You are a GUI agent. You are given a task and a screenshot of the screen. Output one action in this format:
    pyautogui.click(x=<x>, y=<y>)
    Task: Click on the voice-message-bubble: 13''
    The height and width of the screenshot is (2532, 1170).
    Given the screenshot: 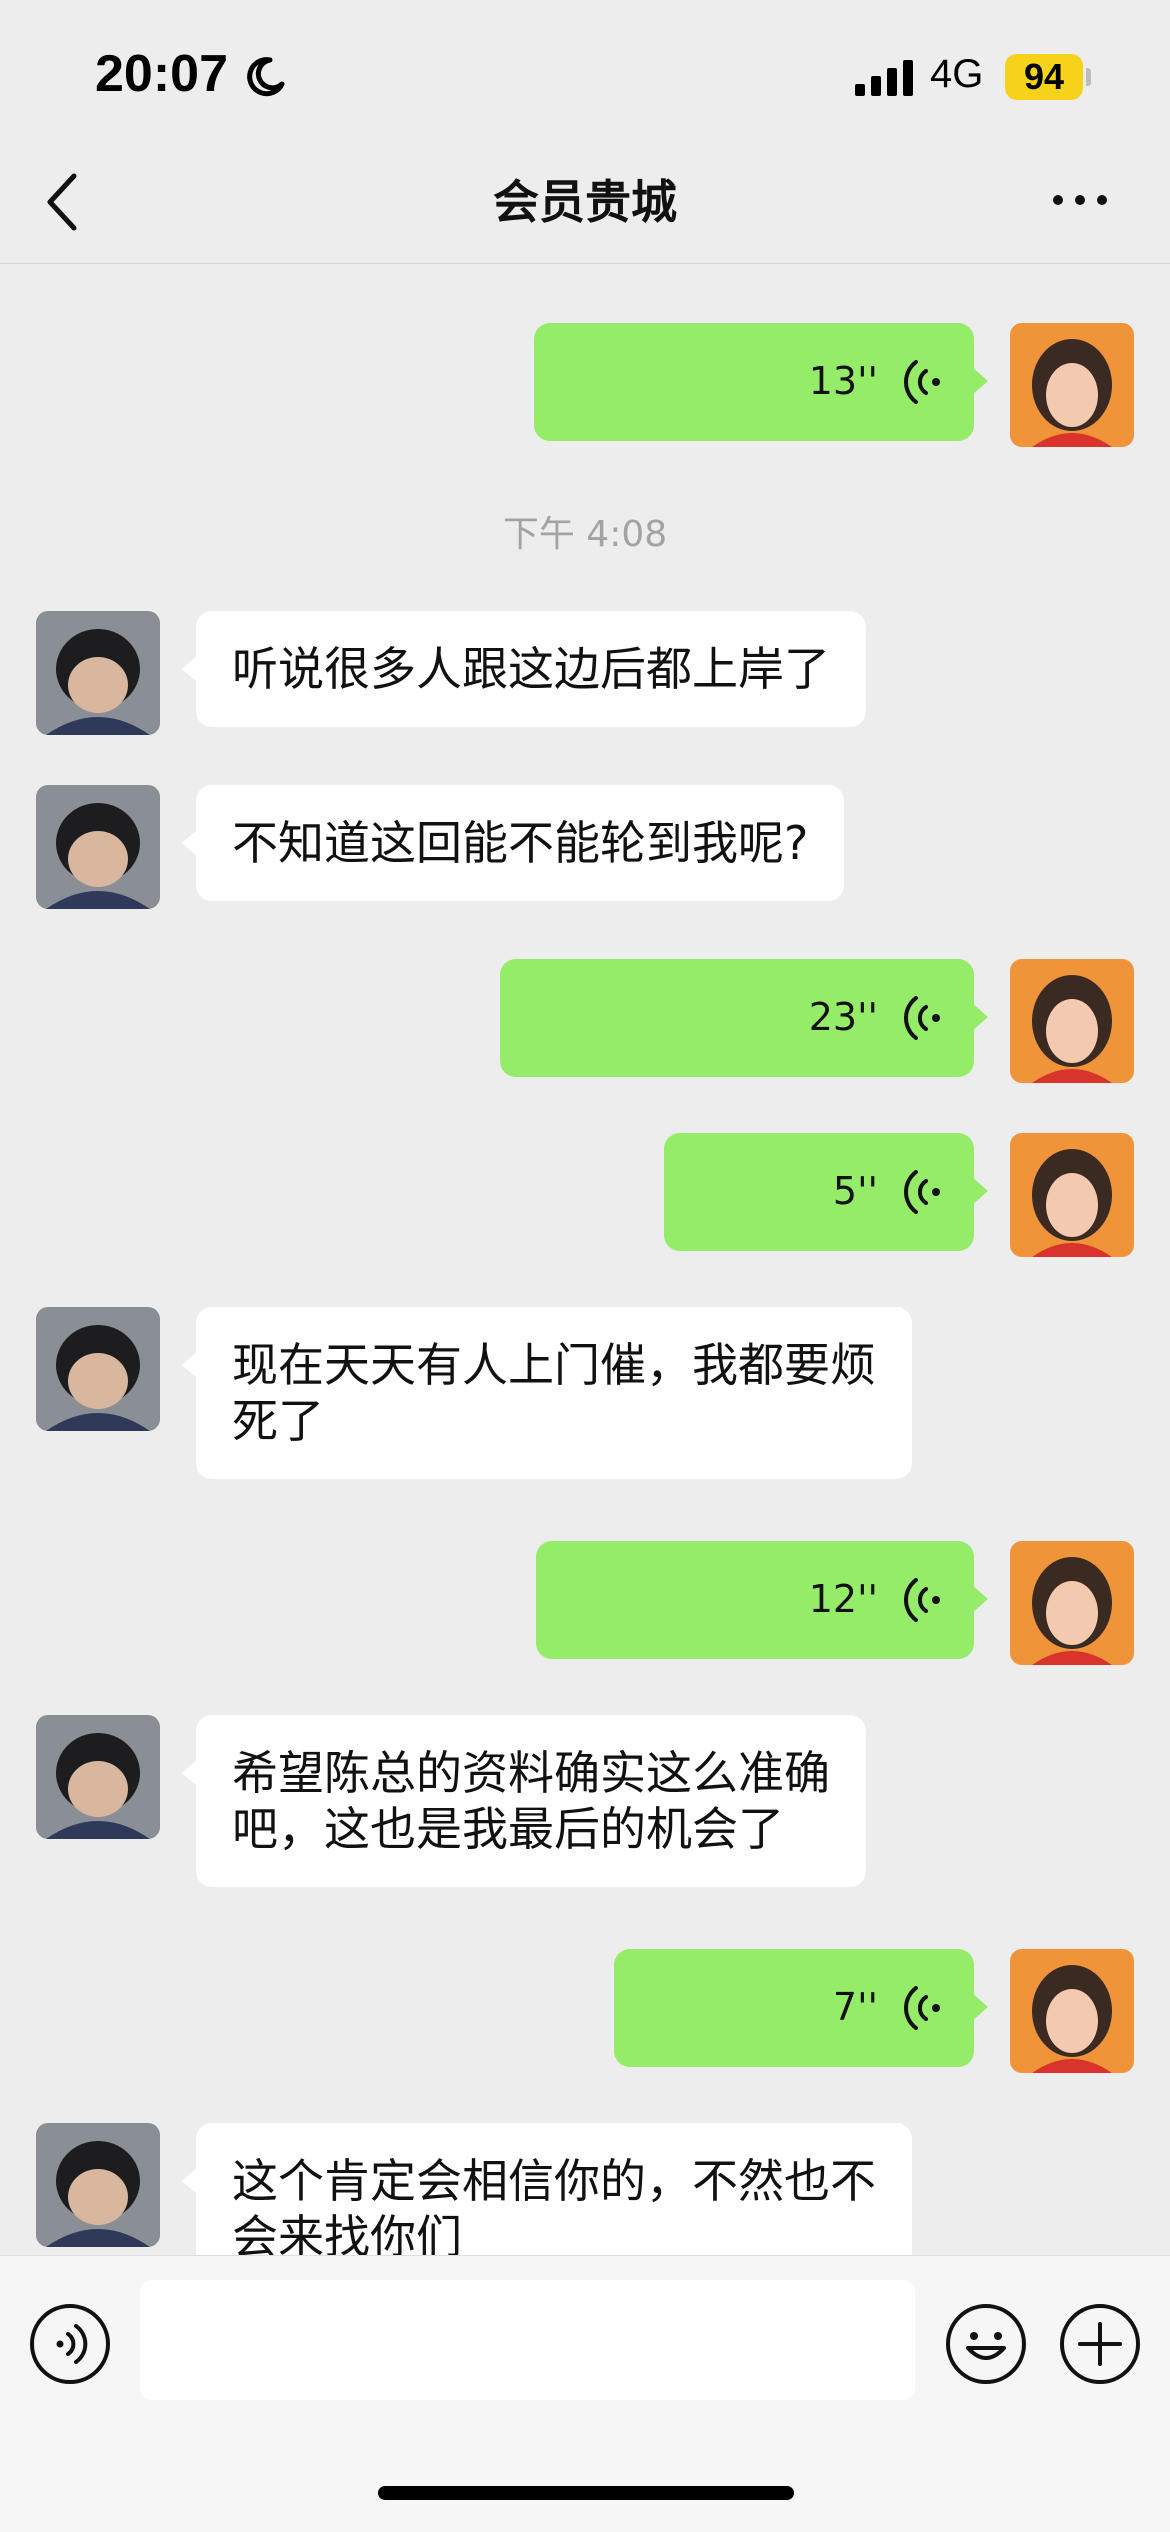 What is the action you would take?
    pyautogui.click(x=761, y=382)
    